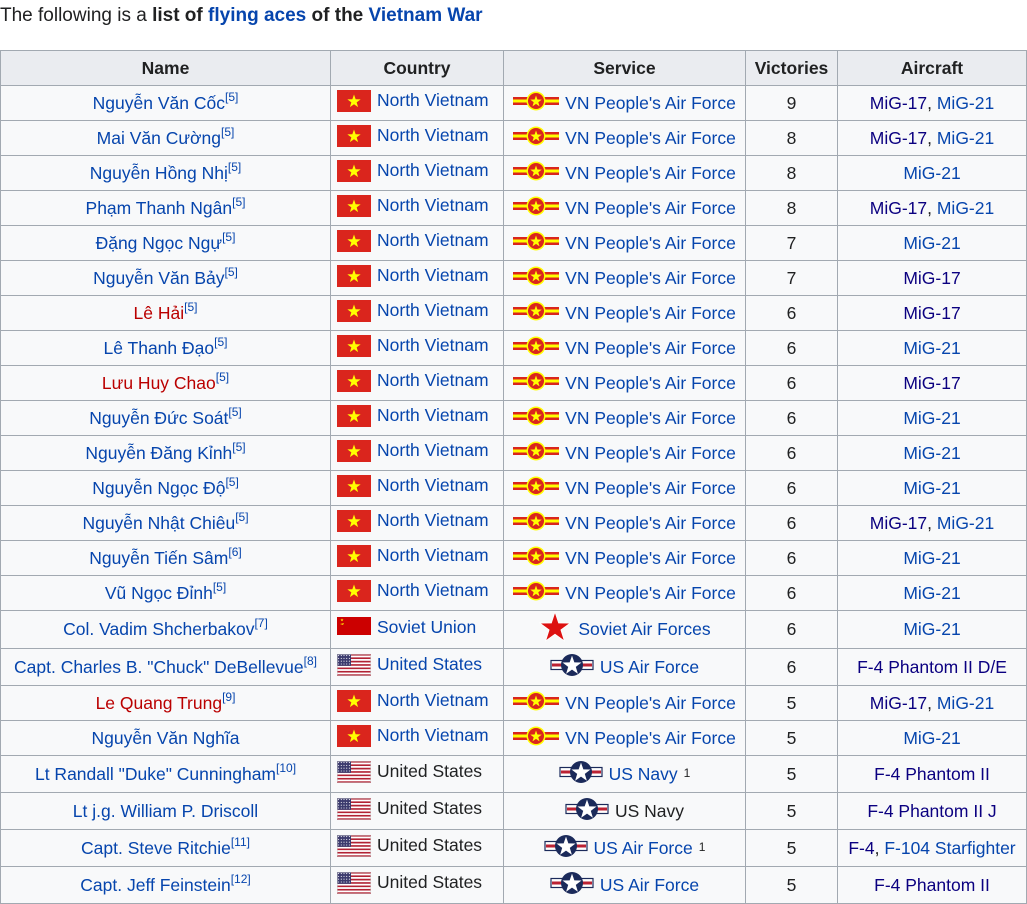 The image size is (1027, 904). What do you see at coordinates (165, 811) in the screenshot?
I see `pilot-name-link: Lt j.g. William P. Driscoll` at bounding box center [165, 811].